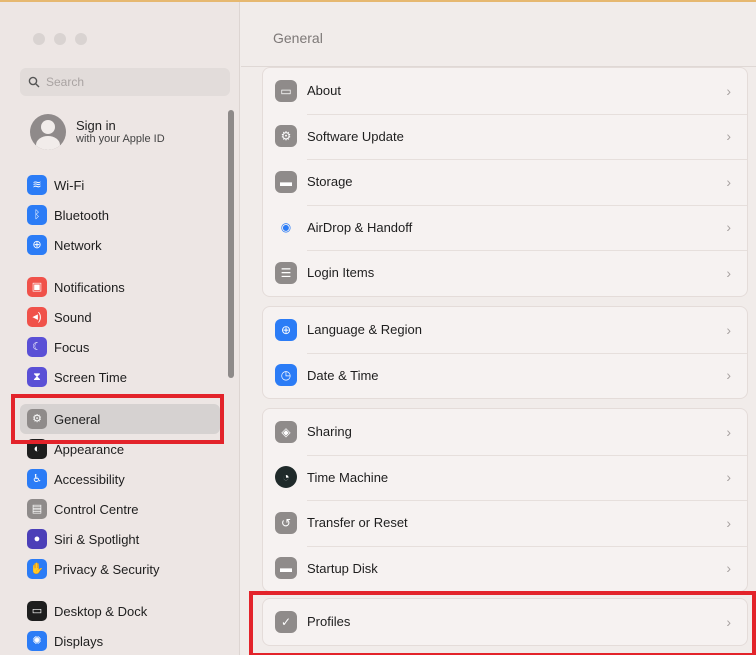 Image resolution: width=756 pixels, height=655 pixels. I want to click on settings-row-startup-disk: ▬ Startup Disk ›, so click(505, 568).